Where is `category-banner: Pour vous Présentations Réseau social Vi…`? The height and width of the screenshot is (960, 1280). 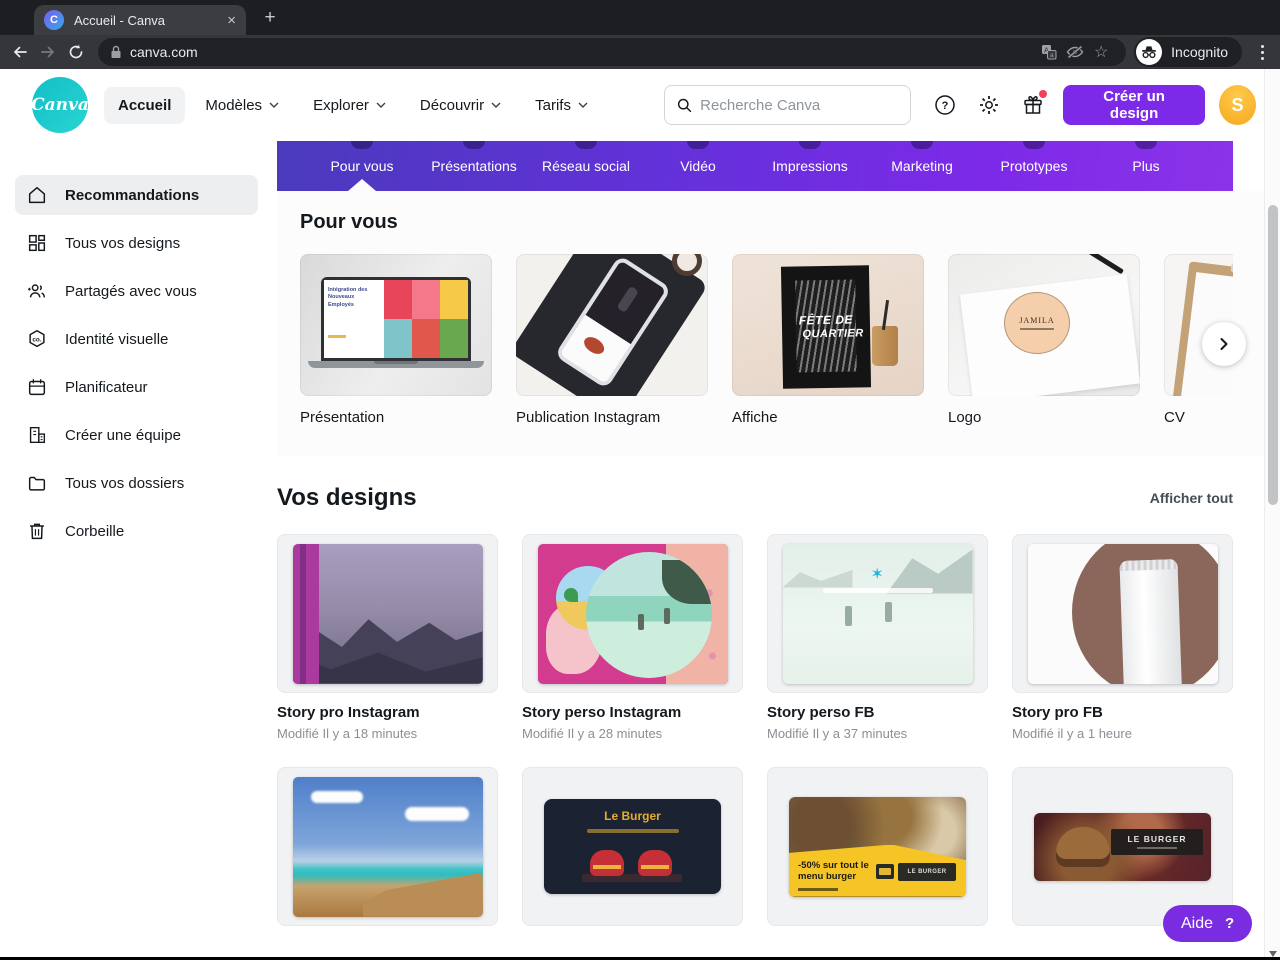 category-banner: Pour vous Présentations Réseau social Vi… is located at coordinates (755, 166).